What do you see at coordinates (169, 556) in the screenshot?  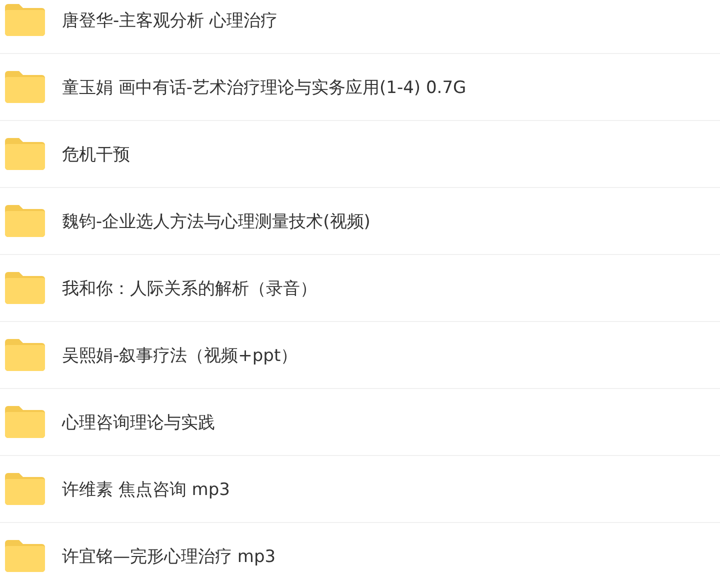 I see `folder-name: 许宜铭—完形心理治疗 mp3` at bounding box center [169, 556].